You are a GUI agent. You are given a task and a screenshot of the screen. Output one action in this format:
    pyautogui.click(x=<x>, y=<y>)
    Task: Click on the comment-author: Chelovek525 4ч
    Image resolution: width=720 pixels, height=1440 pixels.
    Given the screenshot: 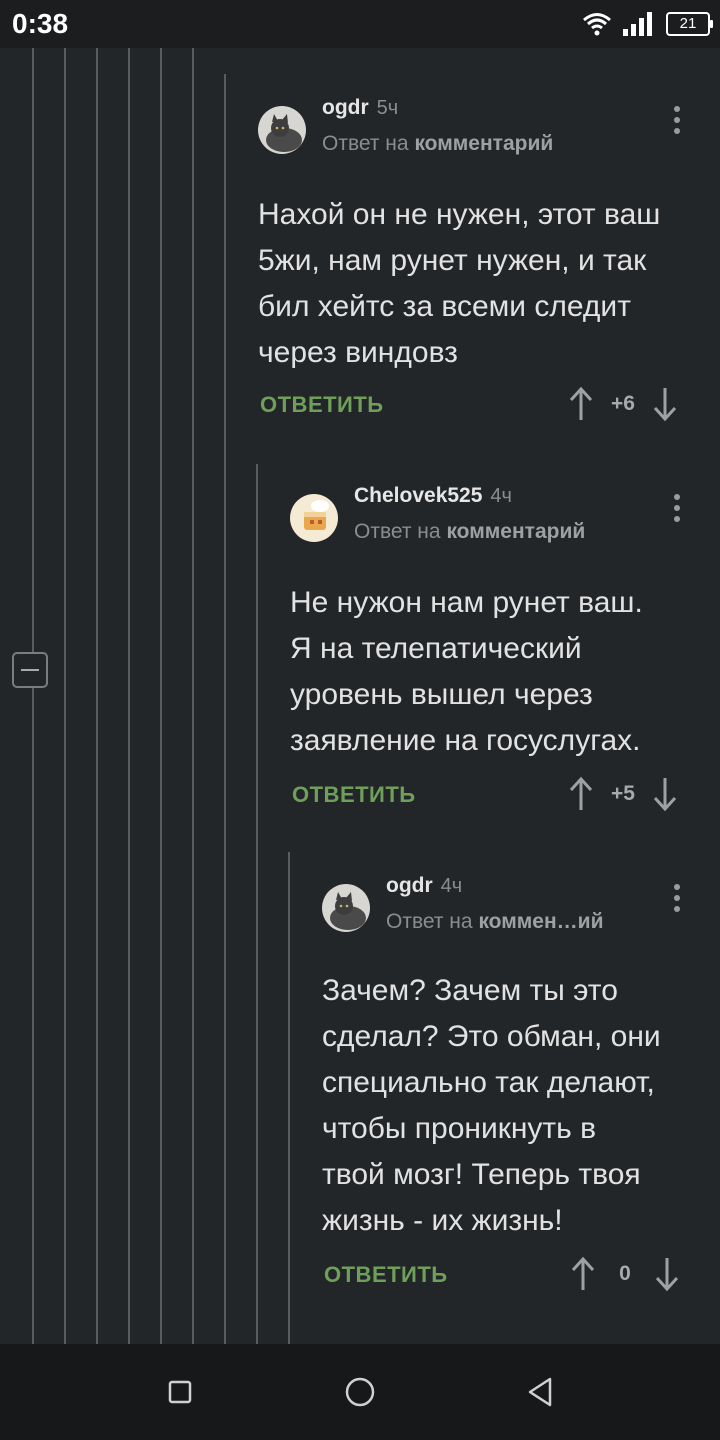 What is the action you would take?
    pyautogui.click(x=433, y=496)
    